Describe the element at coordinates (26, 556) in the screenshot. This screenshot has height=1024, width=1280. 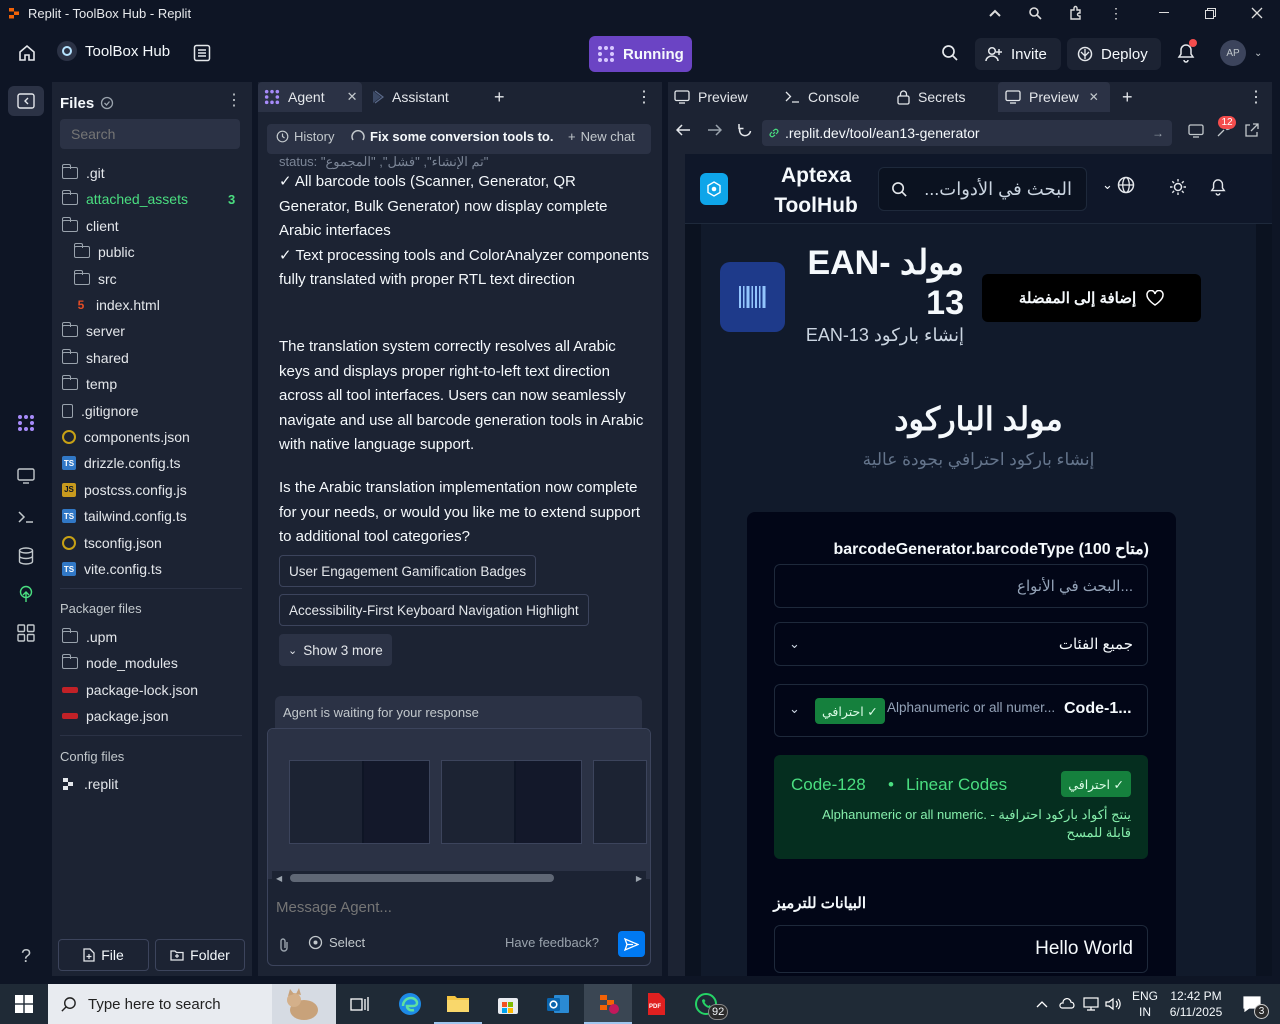
I see `database-icon` at that location.